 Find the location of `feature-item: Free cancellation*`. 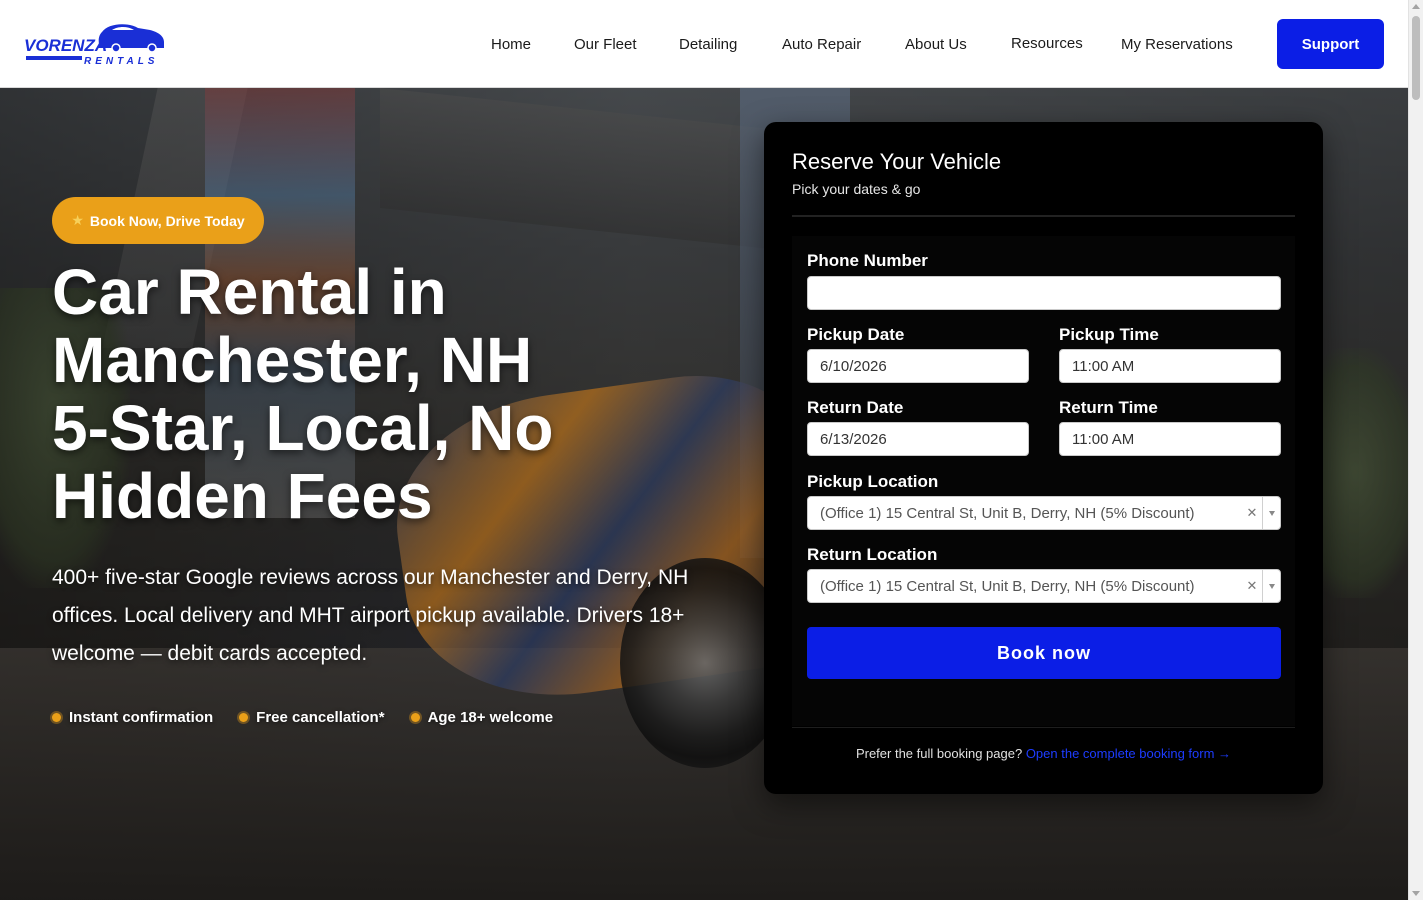

feature-item: Free cancellation* is located at coordinates (312, 717).